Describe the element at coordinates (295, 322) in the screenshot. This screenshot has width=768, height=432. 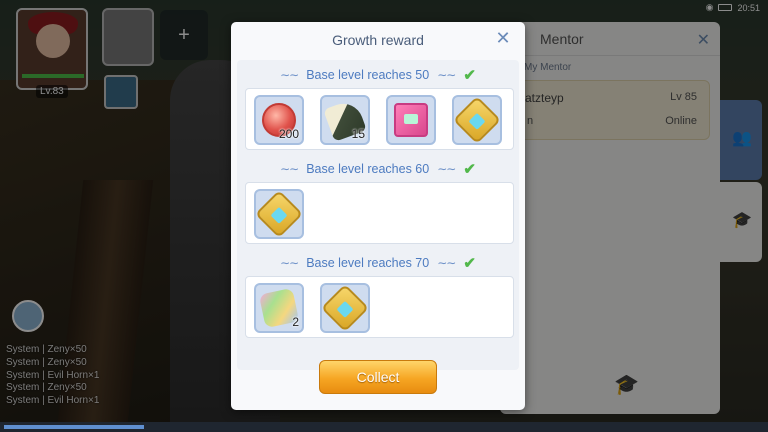
I see `item-amount: 2` at that location.